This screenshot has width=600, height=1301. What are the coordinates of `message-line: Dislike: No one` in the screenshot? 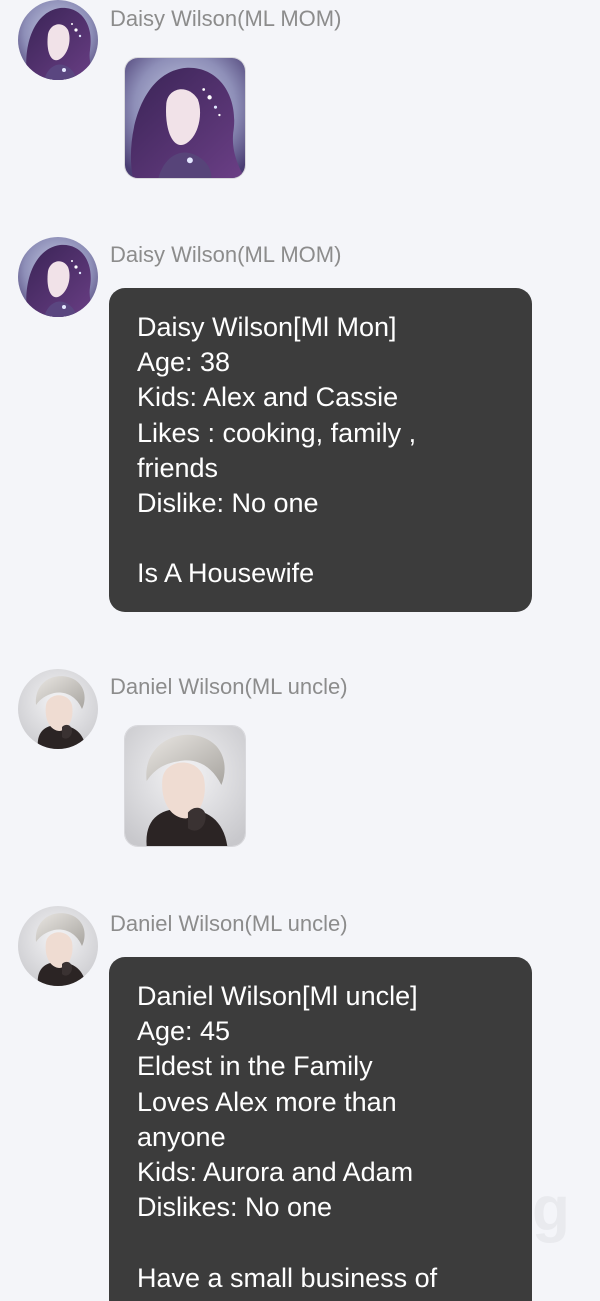 It's located at (228, 503).